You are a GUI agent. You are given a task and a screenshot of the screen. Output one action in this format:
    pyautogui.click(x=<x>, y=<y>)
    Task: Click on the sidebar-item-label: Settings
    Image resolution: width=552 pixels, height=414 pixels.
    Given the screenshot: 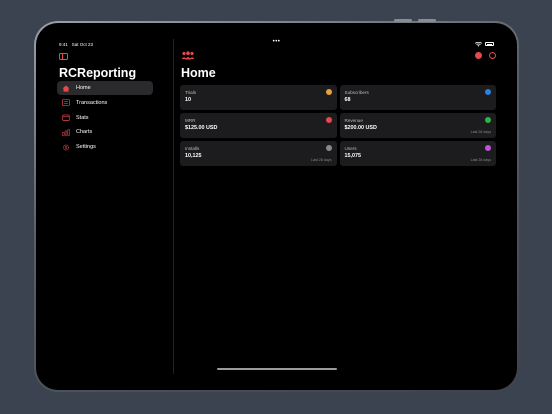 What is the action you would take?
    pyautogui.click(x=86, y=147)
    